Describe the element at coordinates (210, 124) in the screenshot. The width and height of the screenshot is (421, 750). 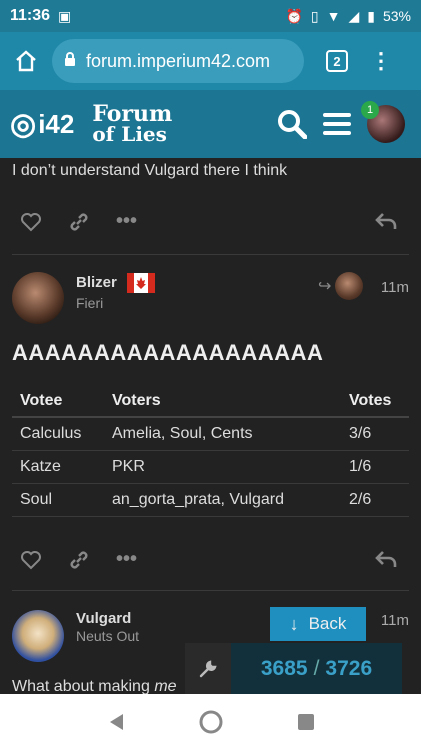
I see `forum-header: ◎ i42 Forum of Lies 1` at that location.